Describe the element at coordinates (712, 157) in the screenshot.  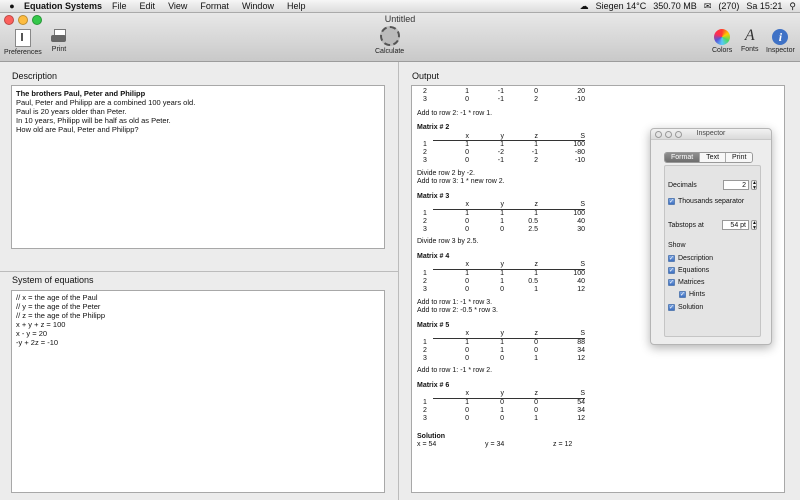
I see `tab-text: Text` at that location.